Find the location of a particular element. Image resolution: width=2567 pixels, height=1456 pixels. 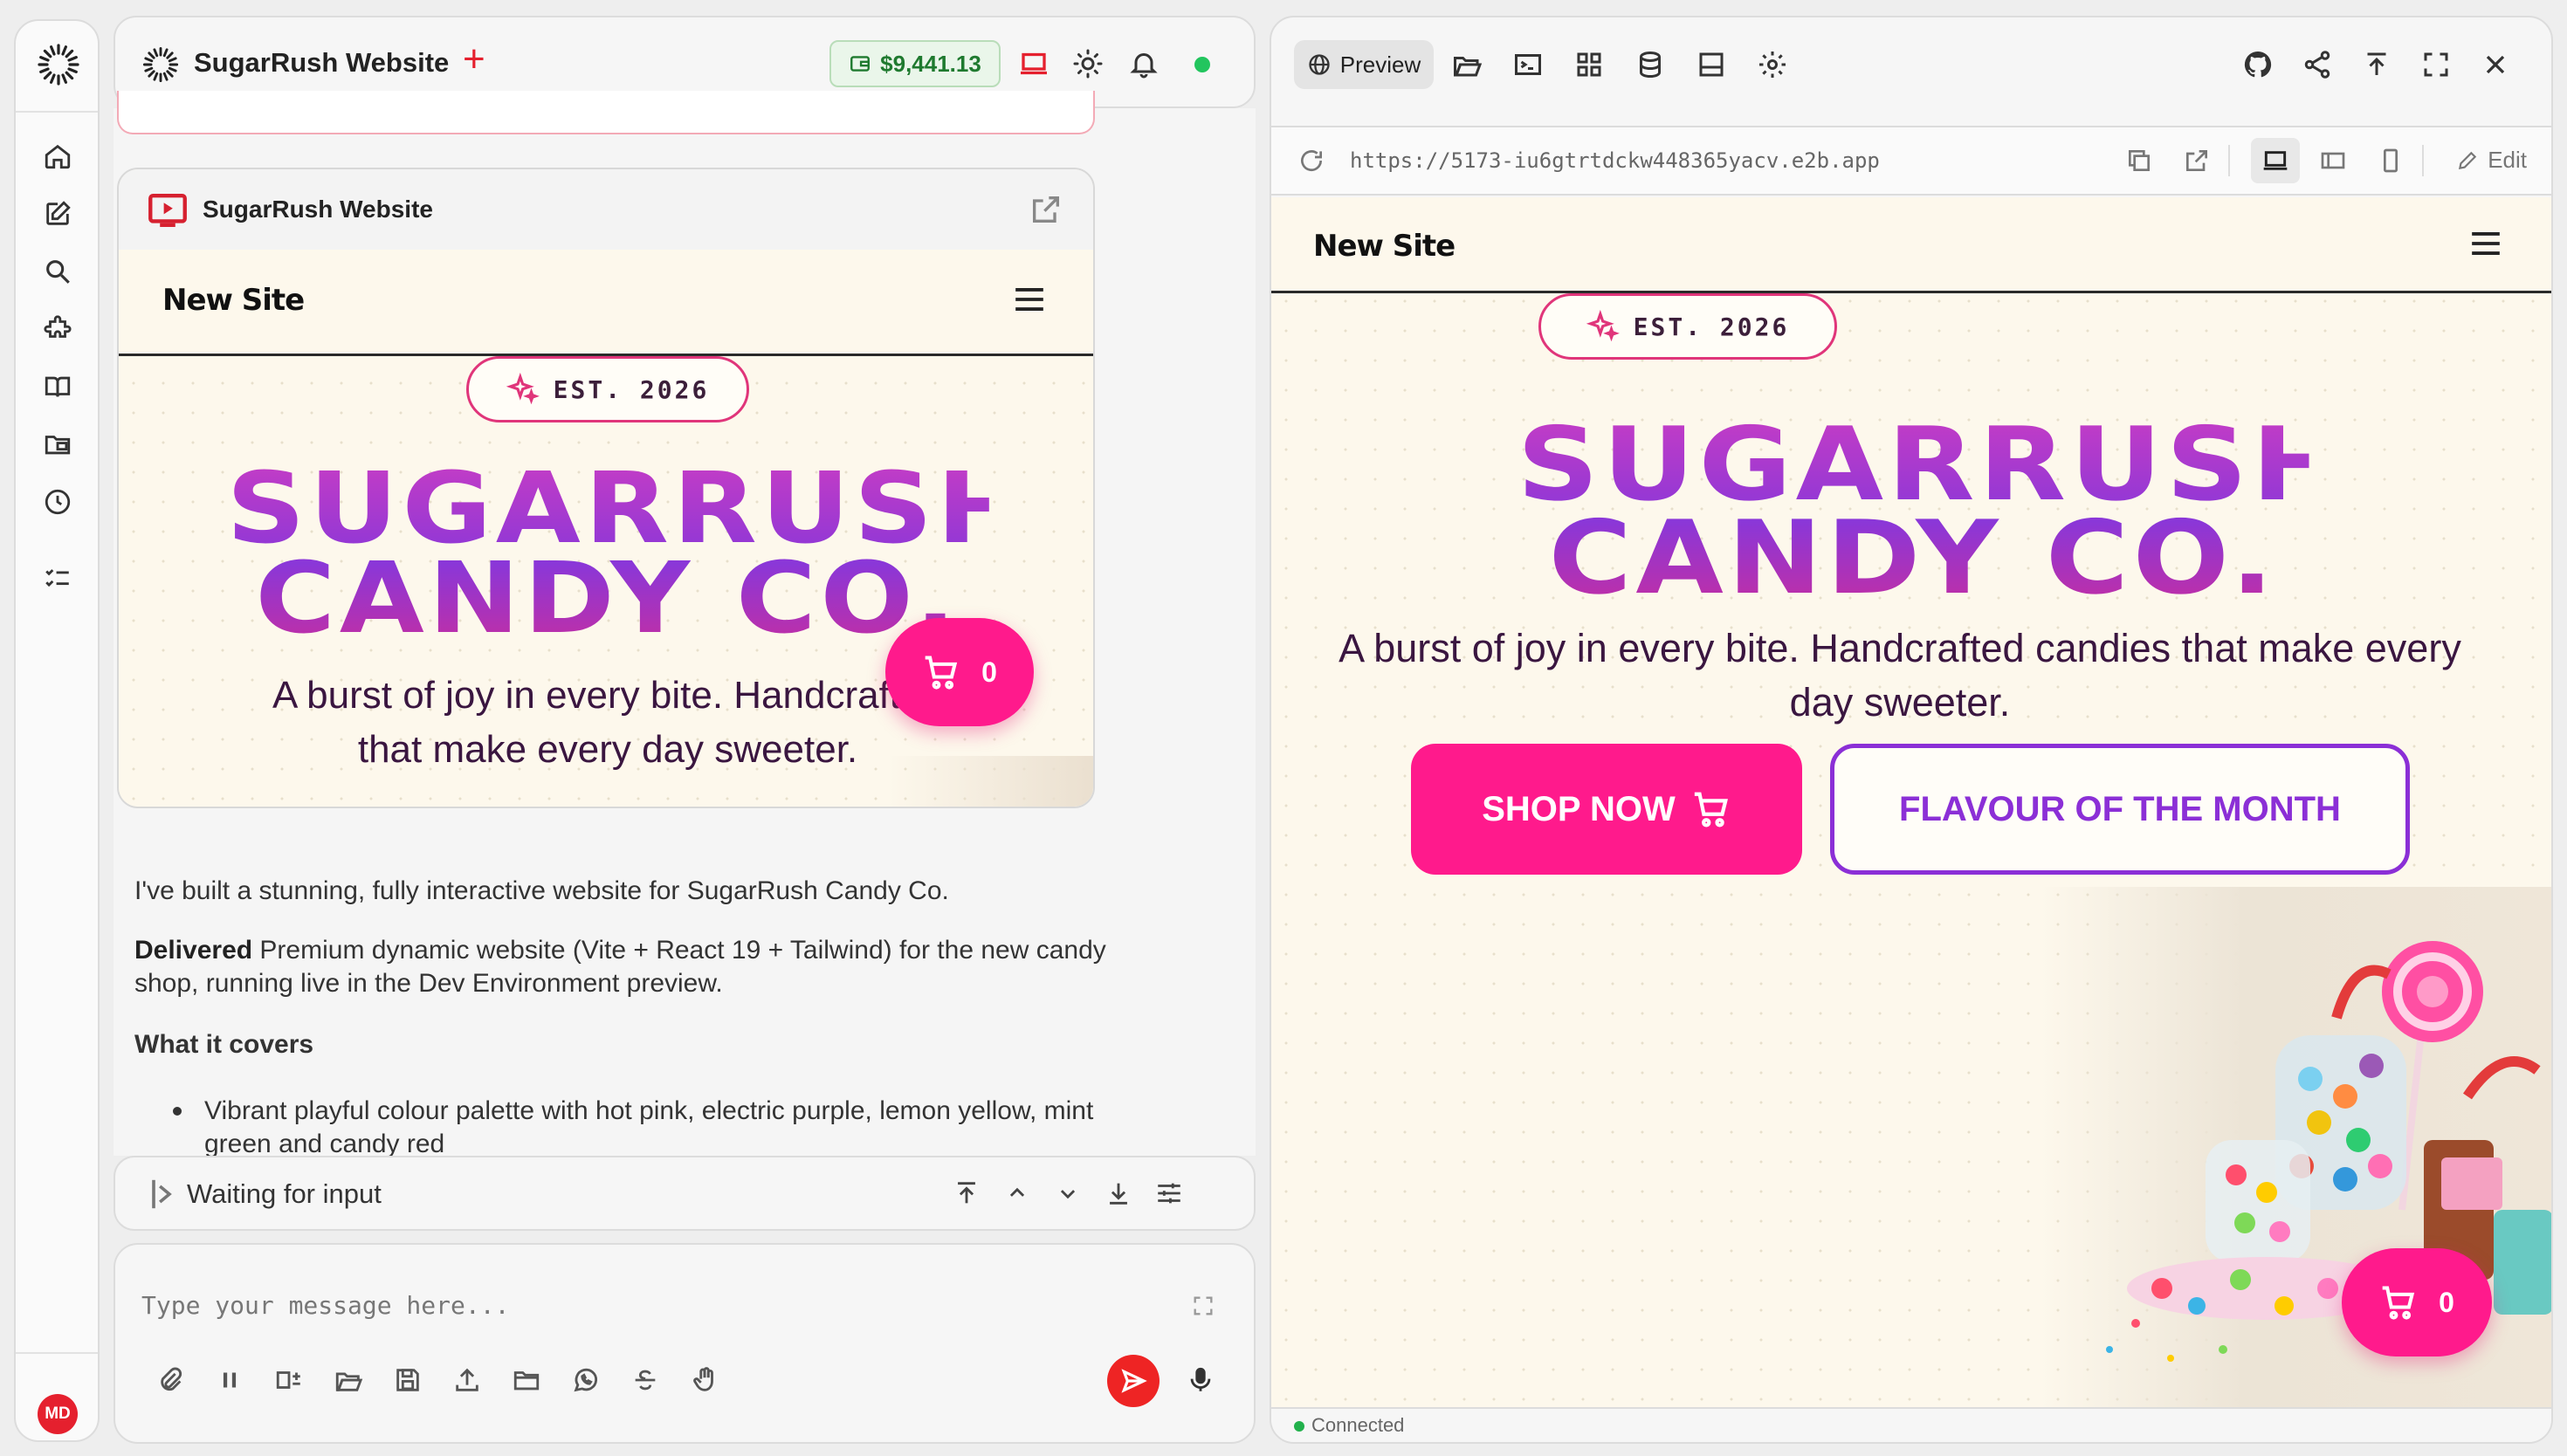

edit-label: Edit is located at coordinates (2507, 160).